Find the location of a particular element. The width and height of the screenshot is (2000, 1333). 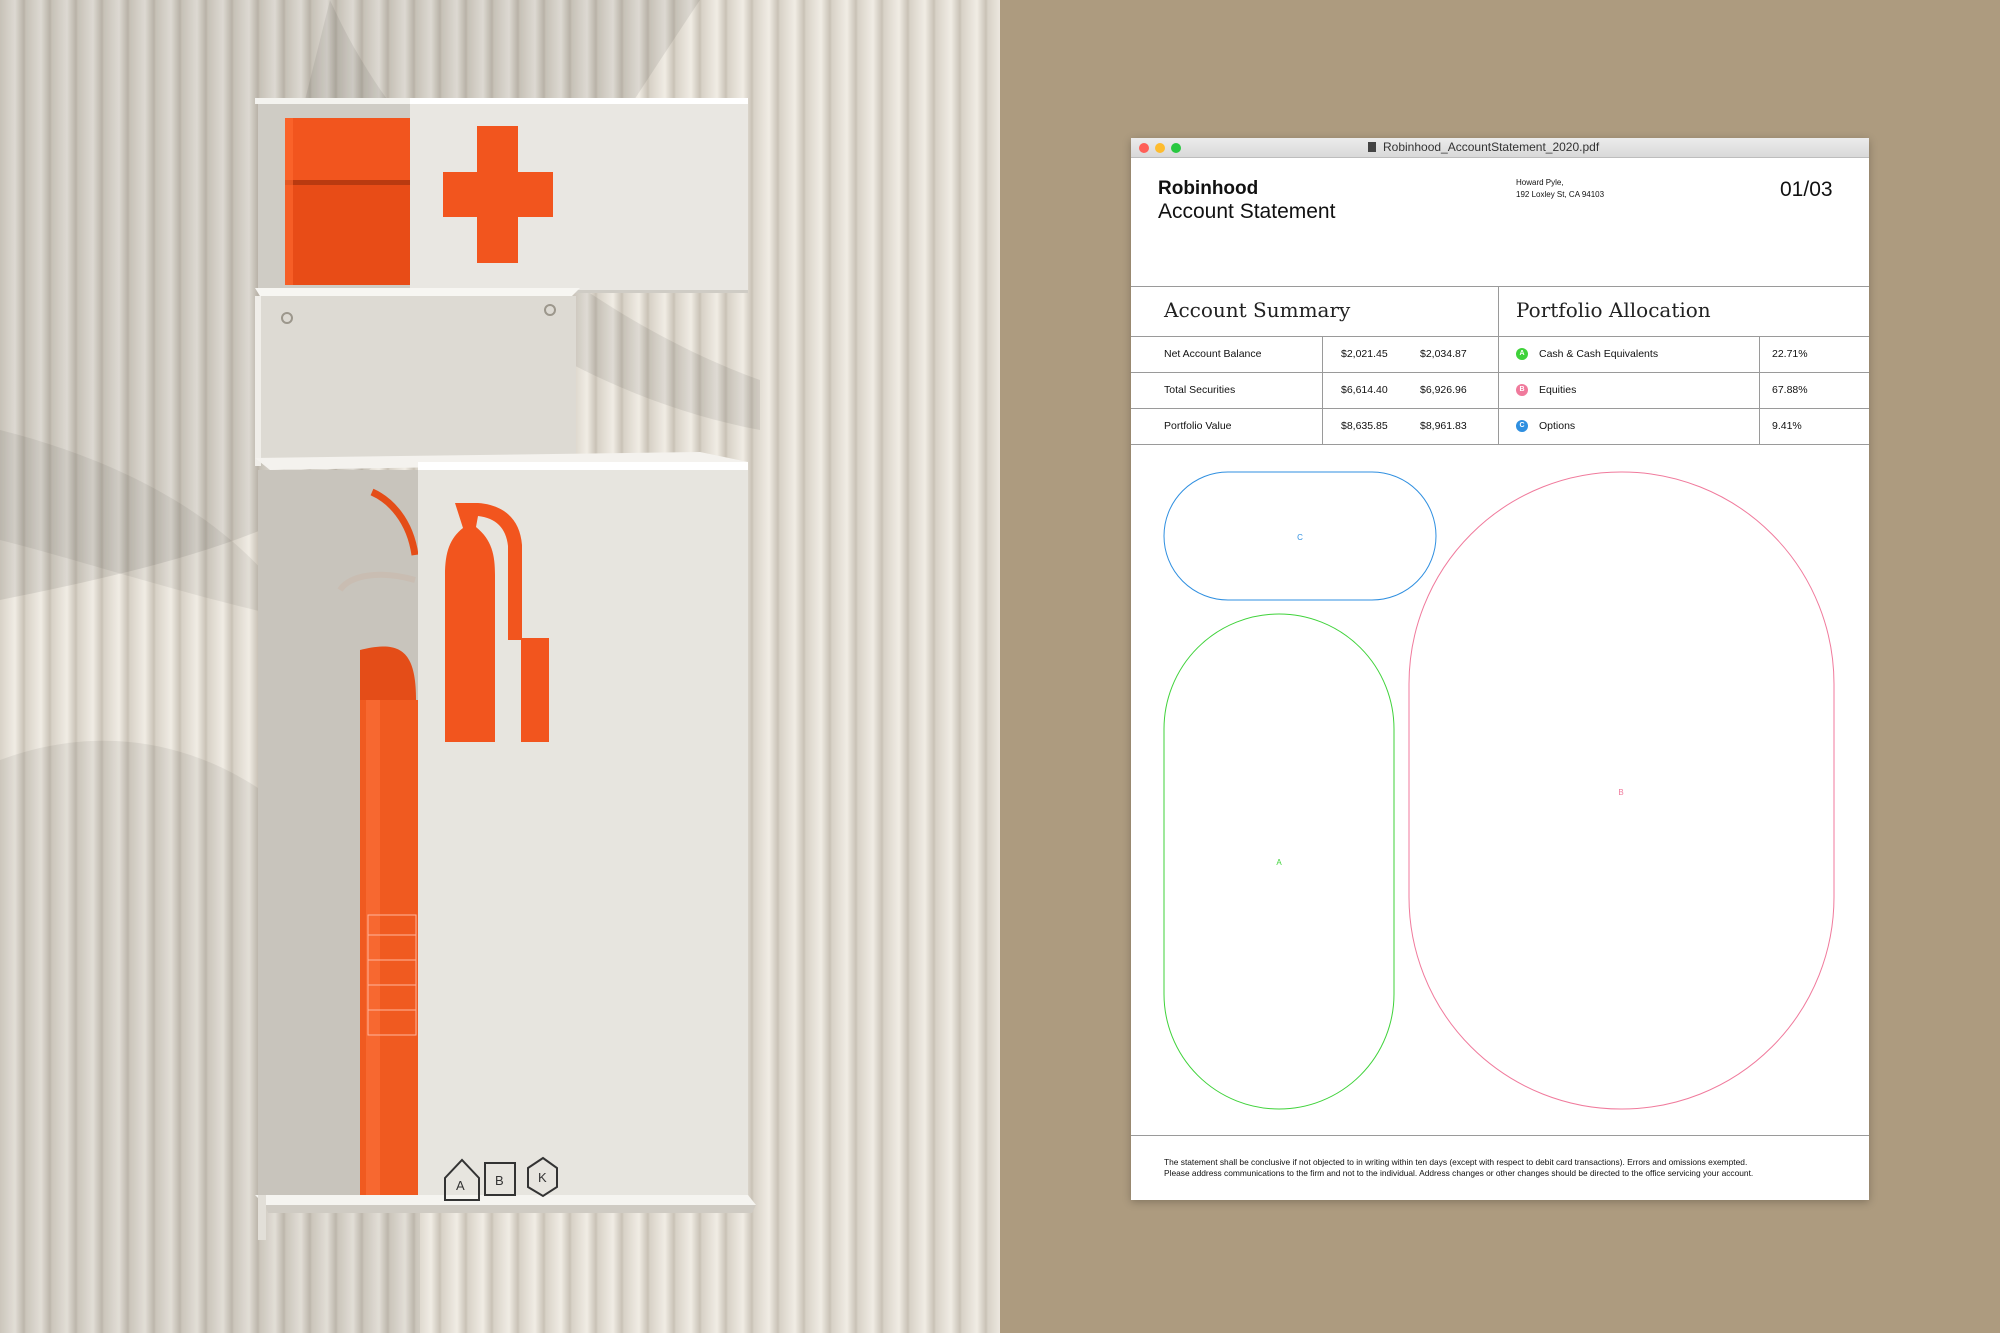

class-label-a: A is located at coordinates (460, 1185).